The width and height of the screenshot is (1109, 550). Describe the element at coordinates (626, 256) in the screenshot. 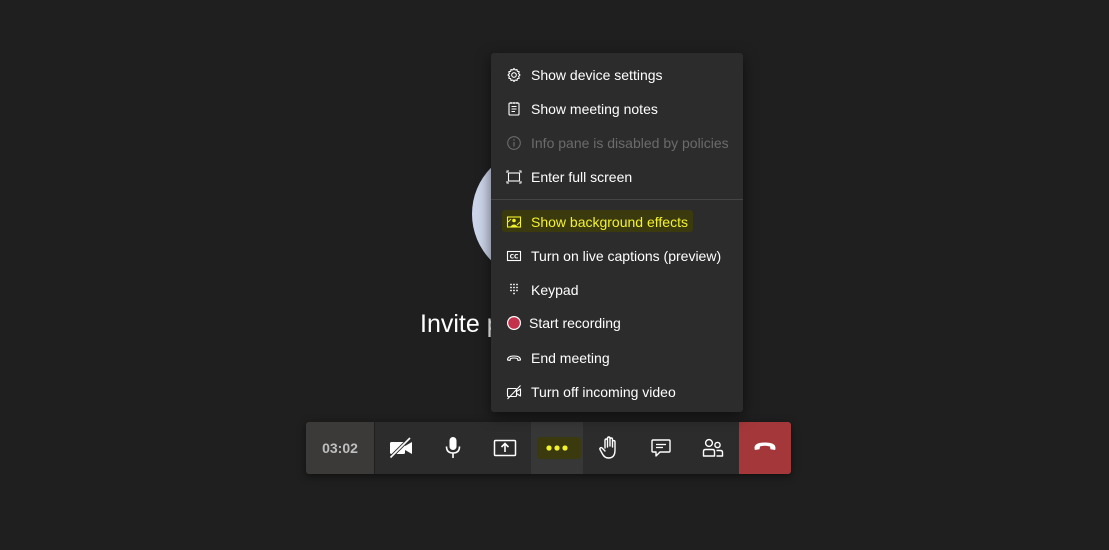

I see `menu-item-label: Turn on live captions (preview)` at that location.